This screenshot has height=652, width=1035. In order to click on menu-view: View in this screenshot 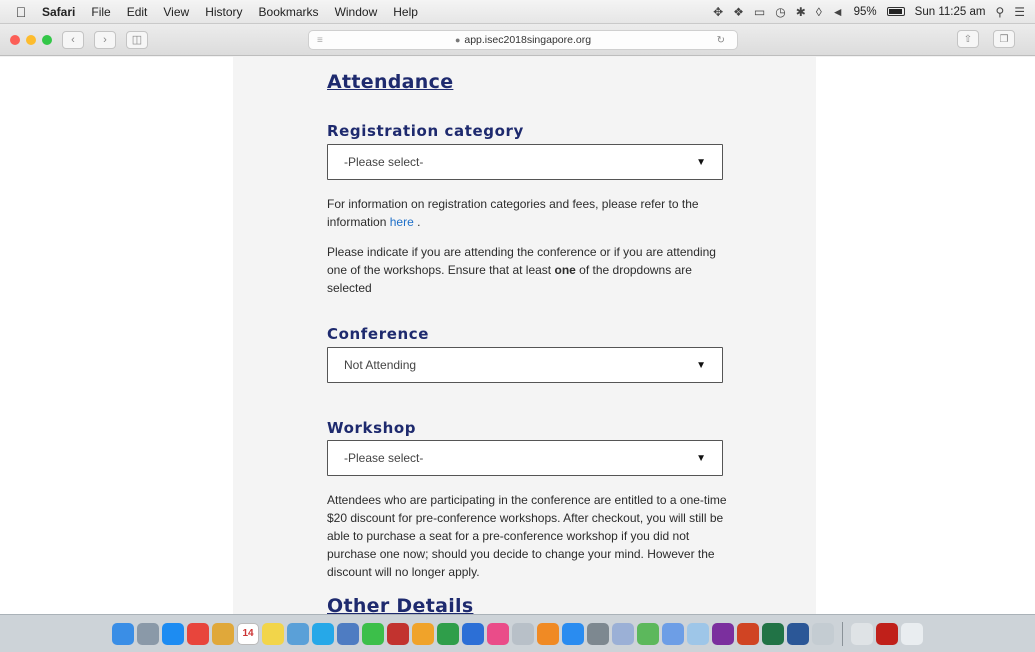, I will do `click(176, 12)`.